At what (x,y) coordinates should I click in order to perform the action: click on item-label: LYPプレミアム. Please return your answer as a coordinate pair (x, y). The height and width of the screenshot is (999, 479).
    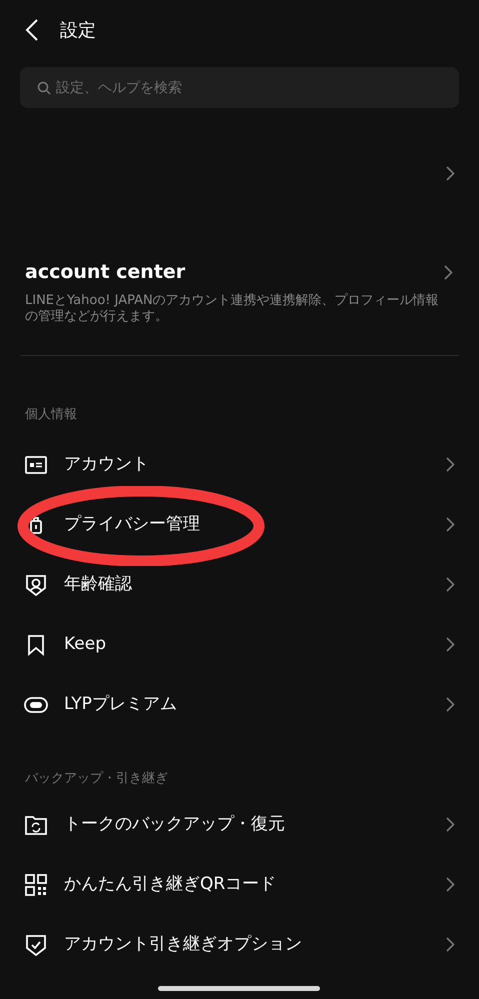
    Looking at the image, I should click on (121, 704).